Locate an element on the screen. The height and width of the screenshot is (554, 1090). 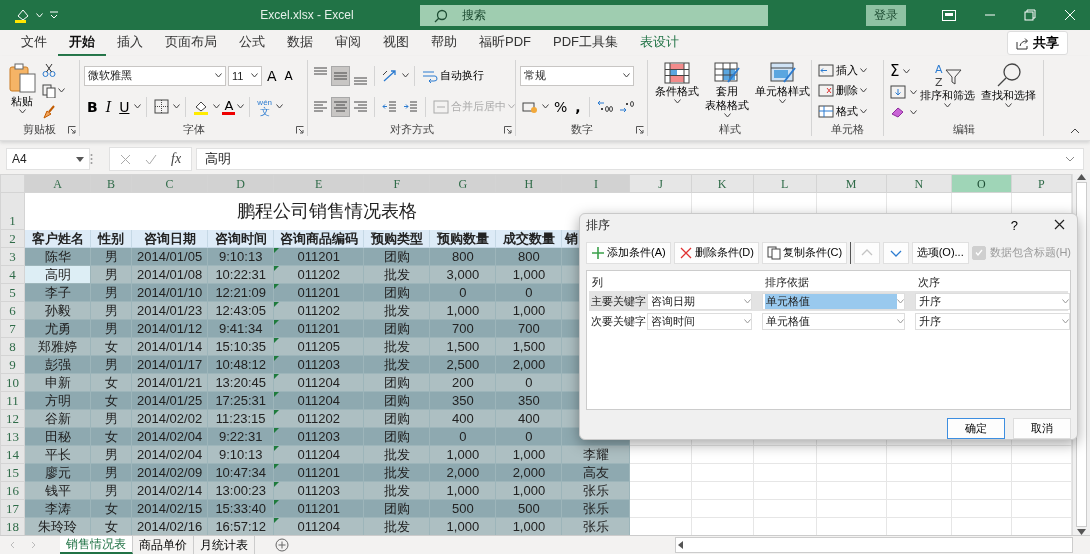
column-header: K is located at coordinates (722, 183).